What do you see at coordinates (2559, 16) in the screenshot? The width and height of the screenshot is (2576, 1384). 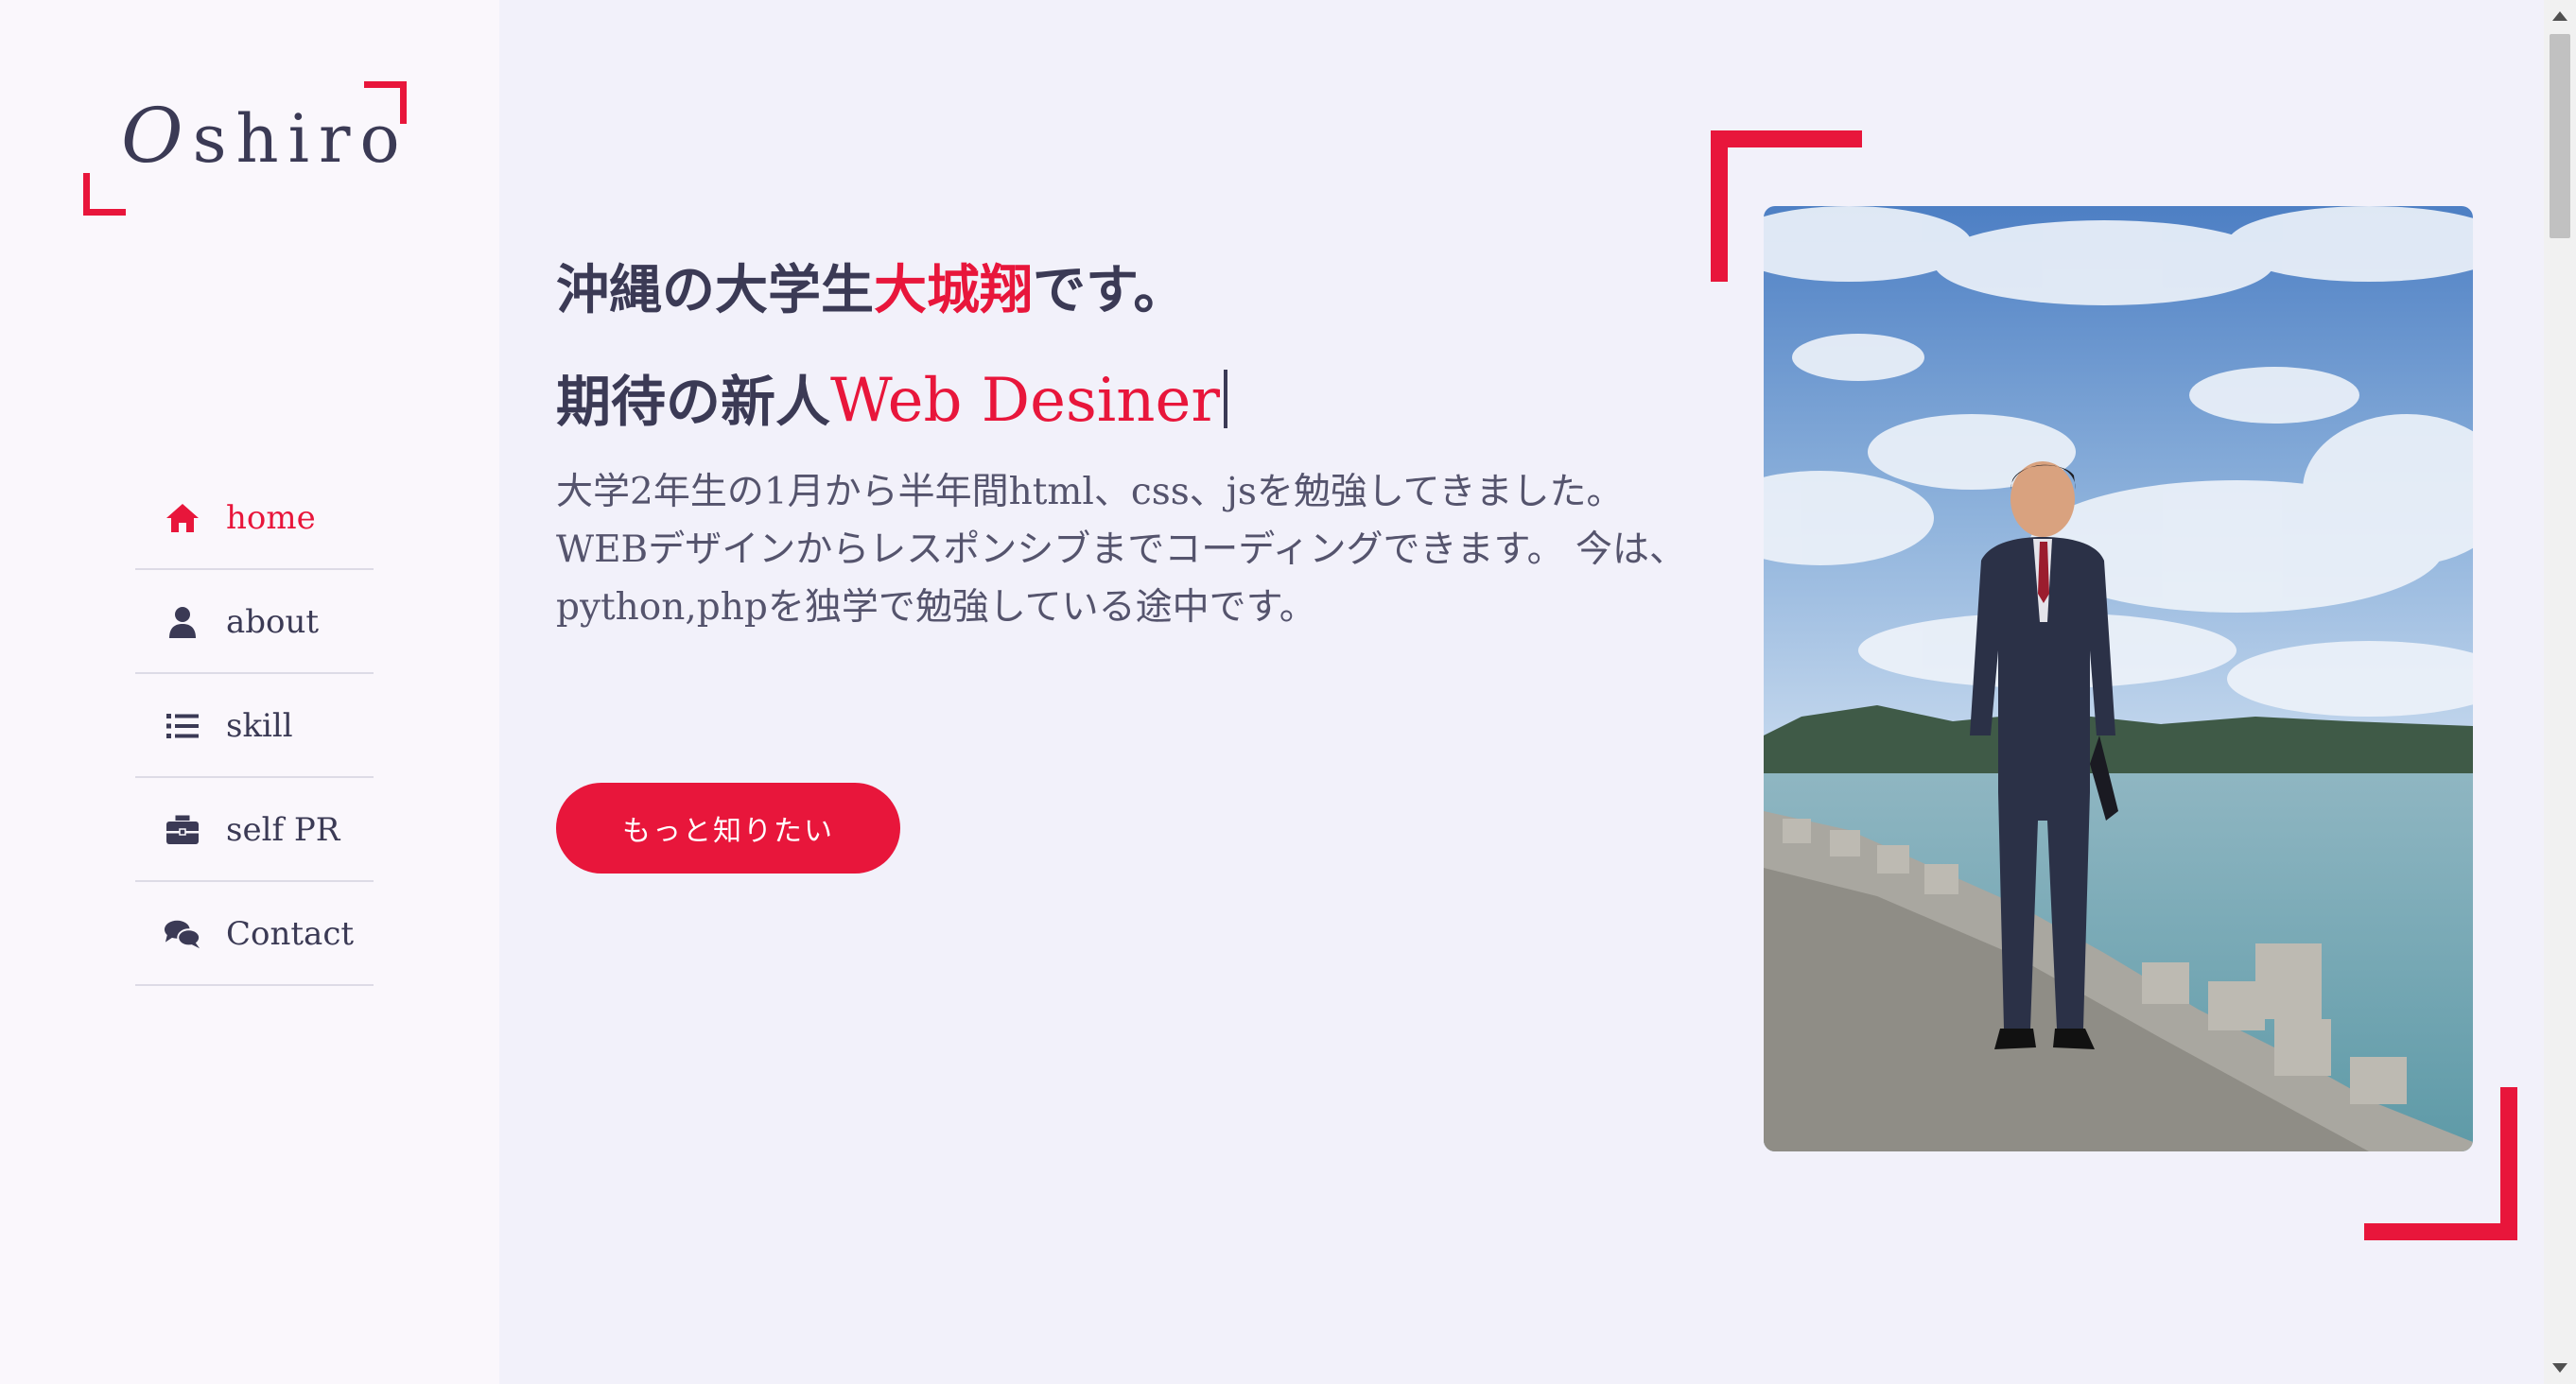 I see `scroll-up-arrow-icon` at bounding box center [2559, 16].